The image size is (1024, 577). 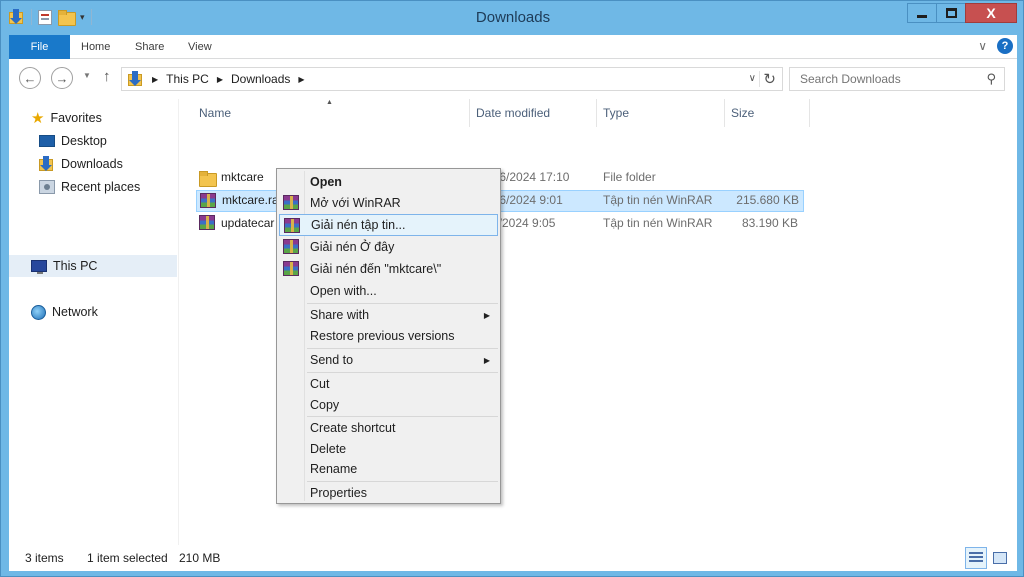 What do you see at coordinates (388, 405) in the screenshot?
I see `menu-item-copy: Copy` at bounding box center [388, 405].